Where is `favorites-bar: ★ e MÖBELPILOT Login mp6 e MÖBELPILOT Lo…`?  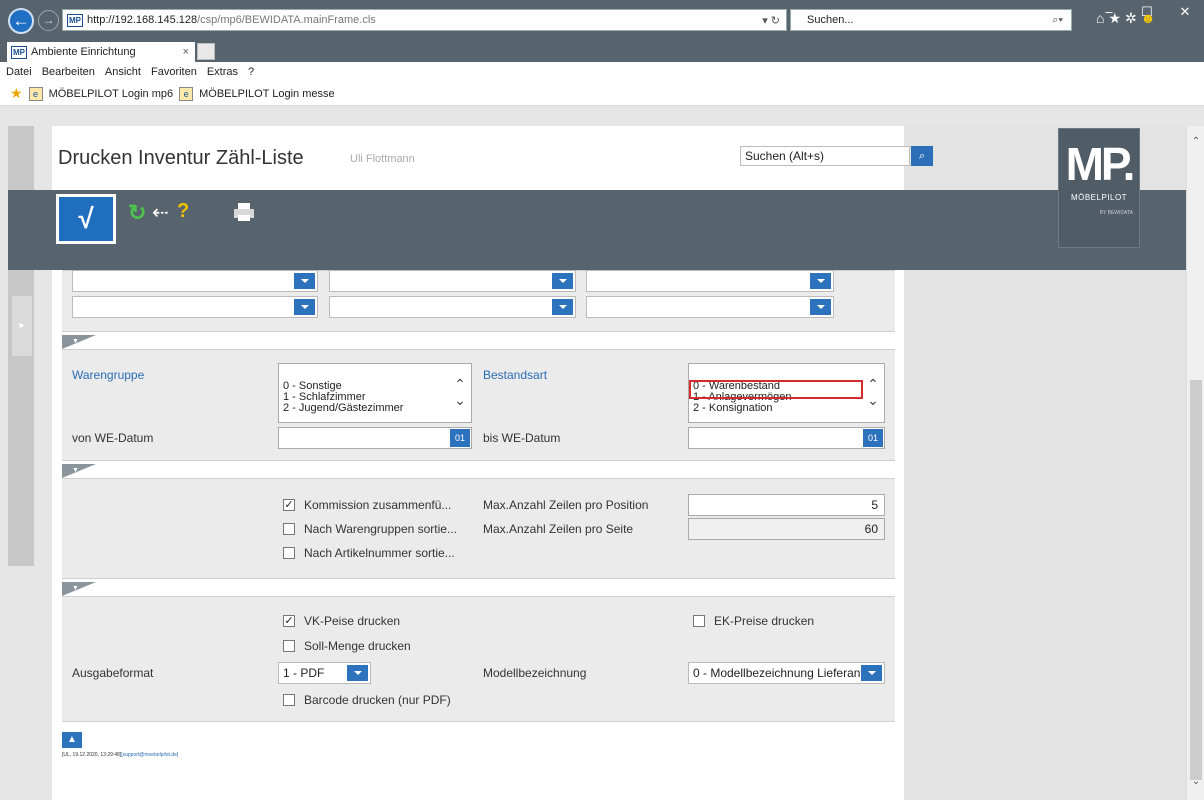
favorites-bar: ★ e MÖBELPILOT Login mp6 e MÖBELPILOT Lo… is located at coordinates (602, 94).